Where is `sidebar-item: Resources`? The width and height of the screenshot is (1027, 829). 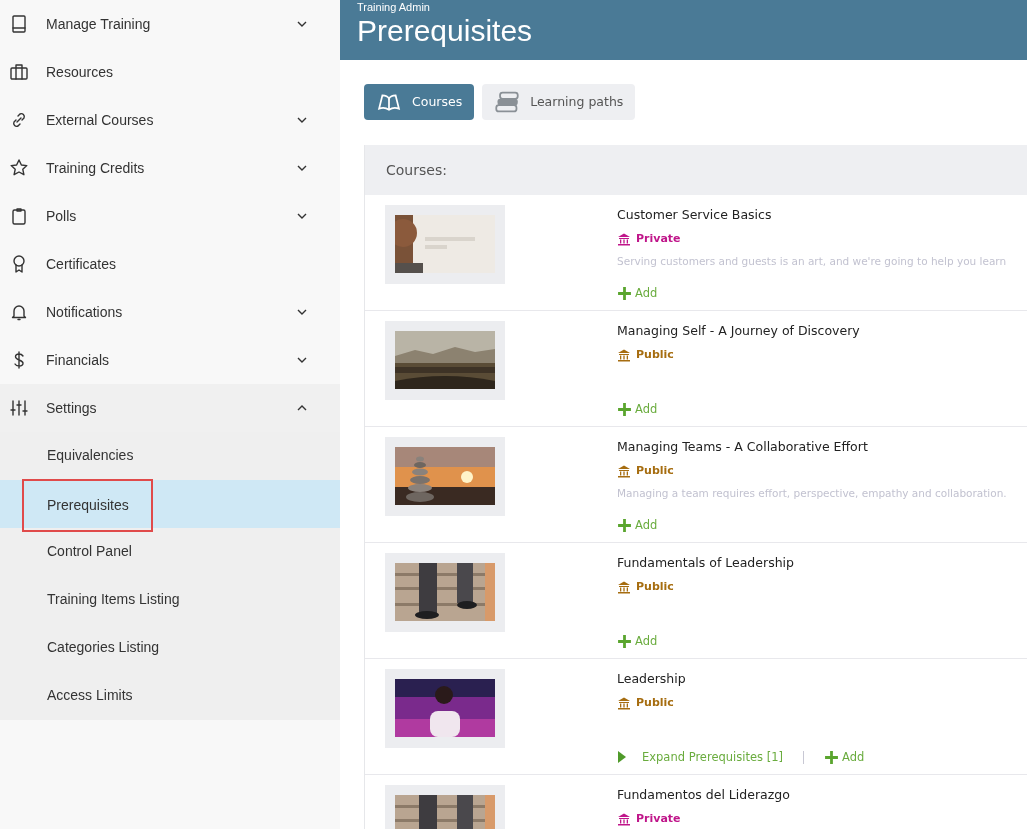
sidebar-item: Resources is located at coordinates (170, 72).